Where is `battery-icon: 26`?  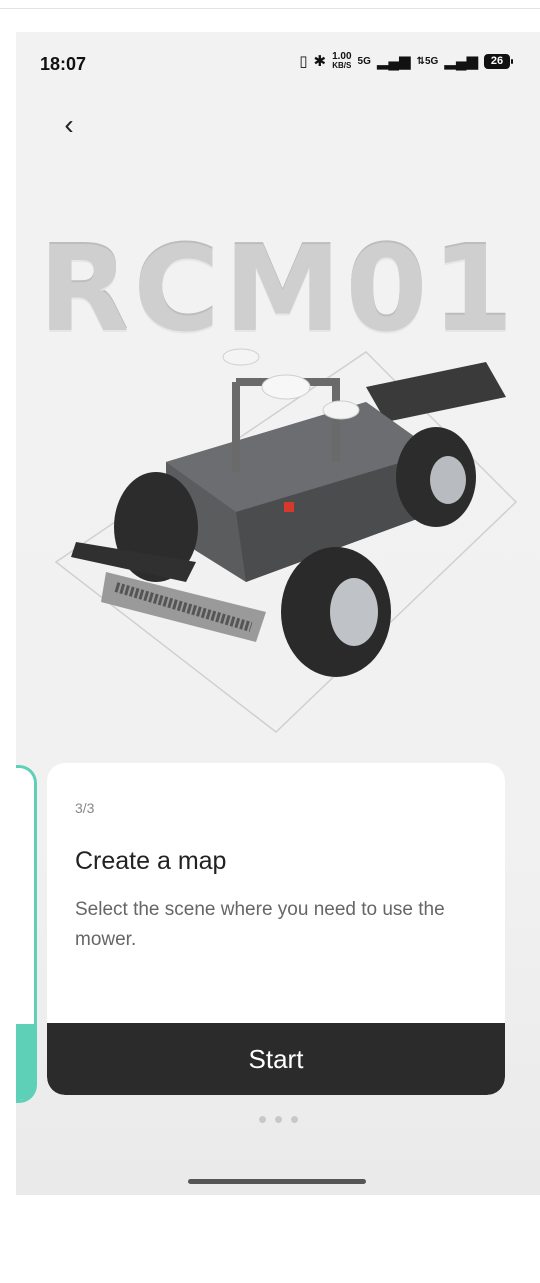
battery-icon: 26 is located at coordinates (498, 61).